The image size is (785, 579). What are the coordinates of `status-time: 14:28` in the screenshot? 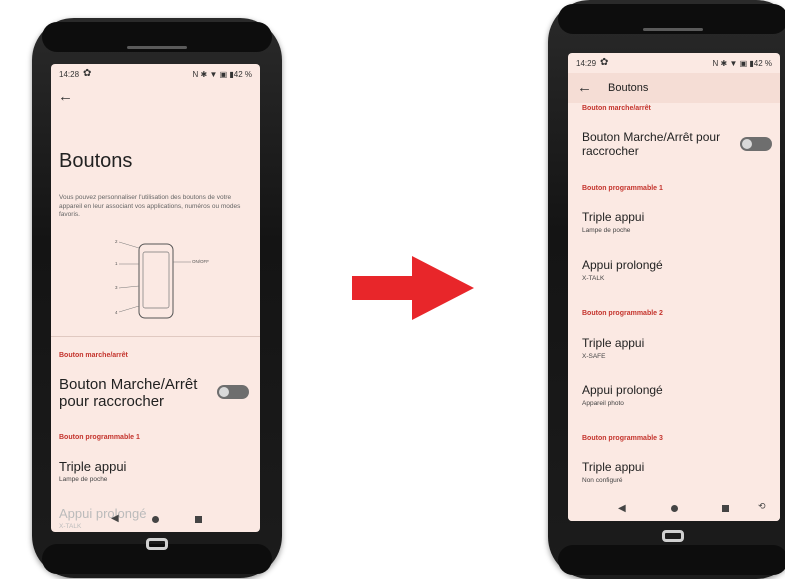 It's located at (69, 74).